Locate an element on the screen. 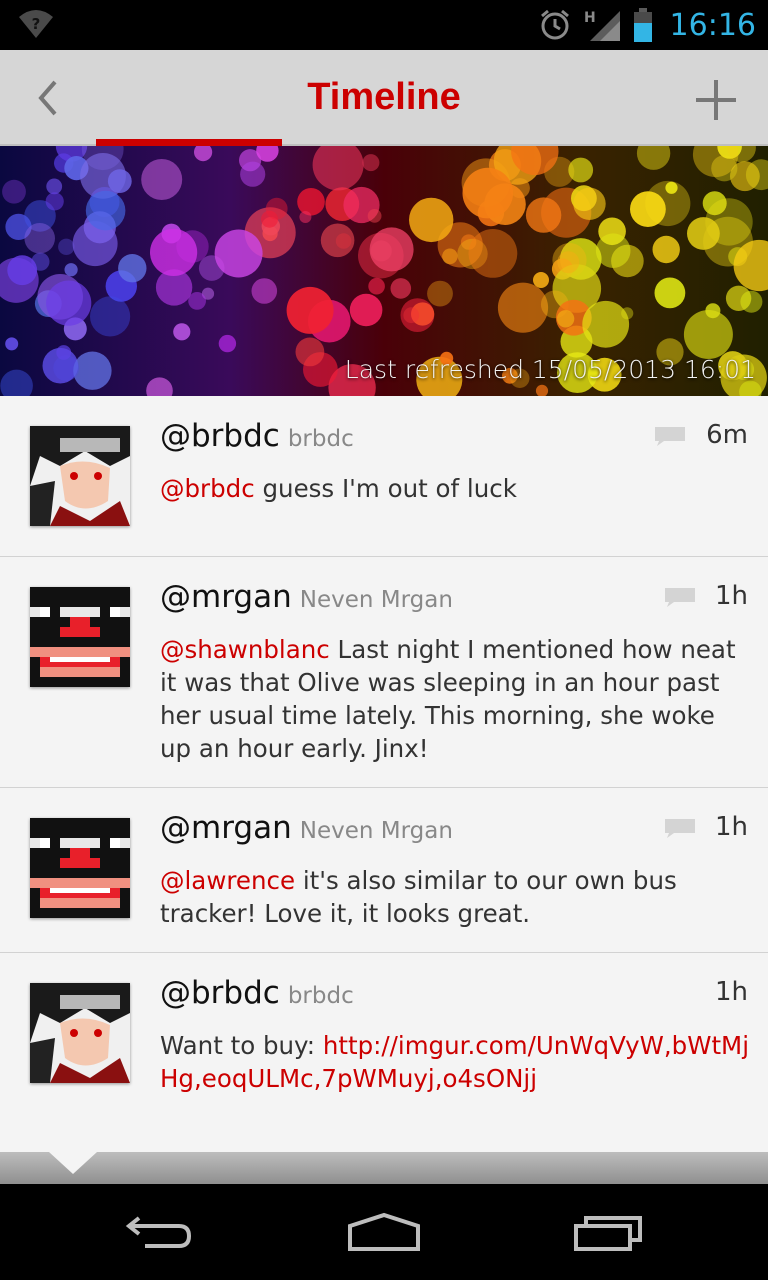 This screenshot has width=768, height=1280. battery-icon is located at coordinates (642, 25).